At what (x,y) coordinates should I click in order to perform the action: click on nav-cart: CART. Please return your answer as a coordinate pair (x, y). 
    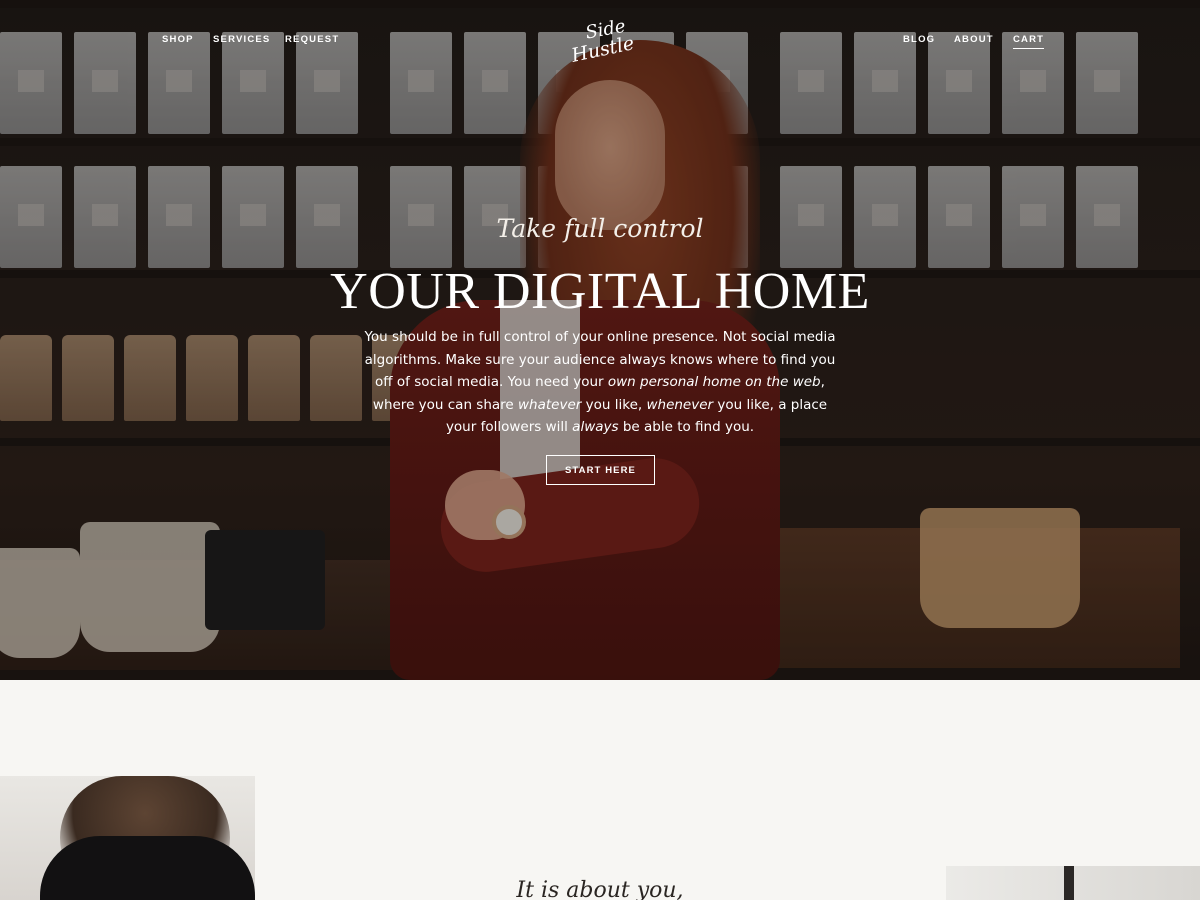
    Looking at the image, I should click on (1029, 41).